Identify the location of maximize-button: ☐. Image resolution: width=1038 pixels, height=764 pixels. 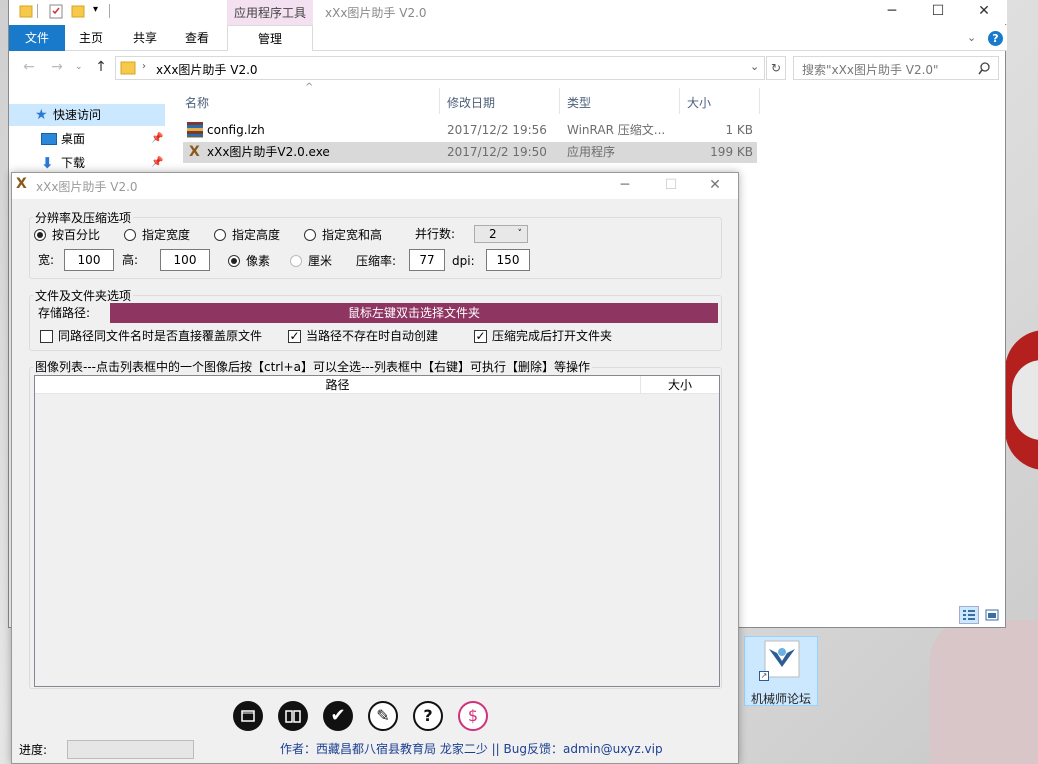
(938, 12).